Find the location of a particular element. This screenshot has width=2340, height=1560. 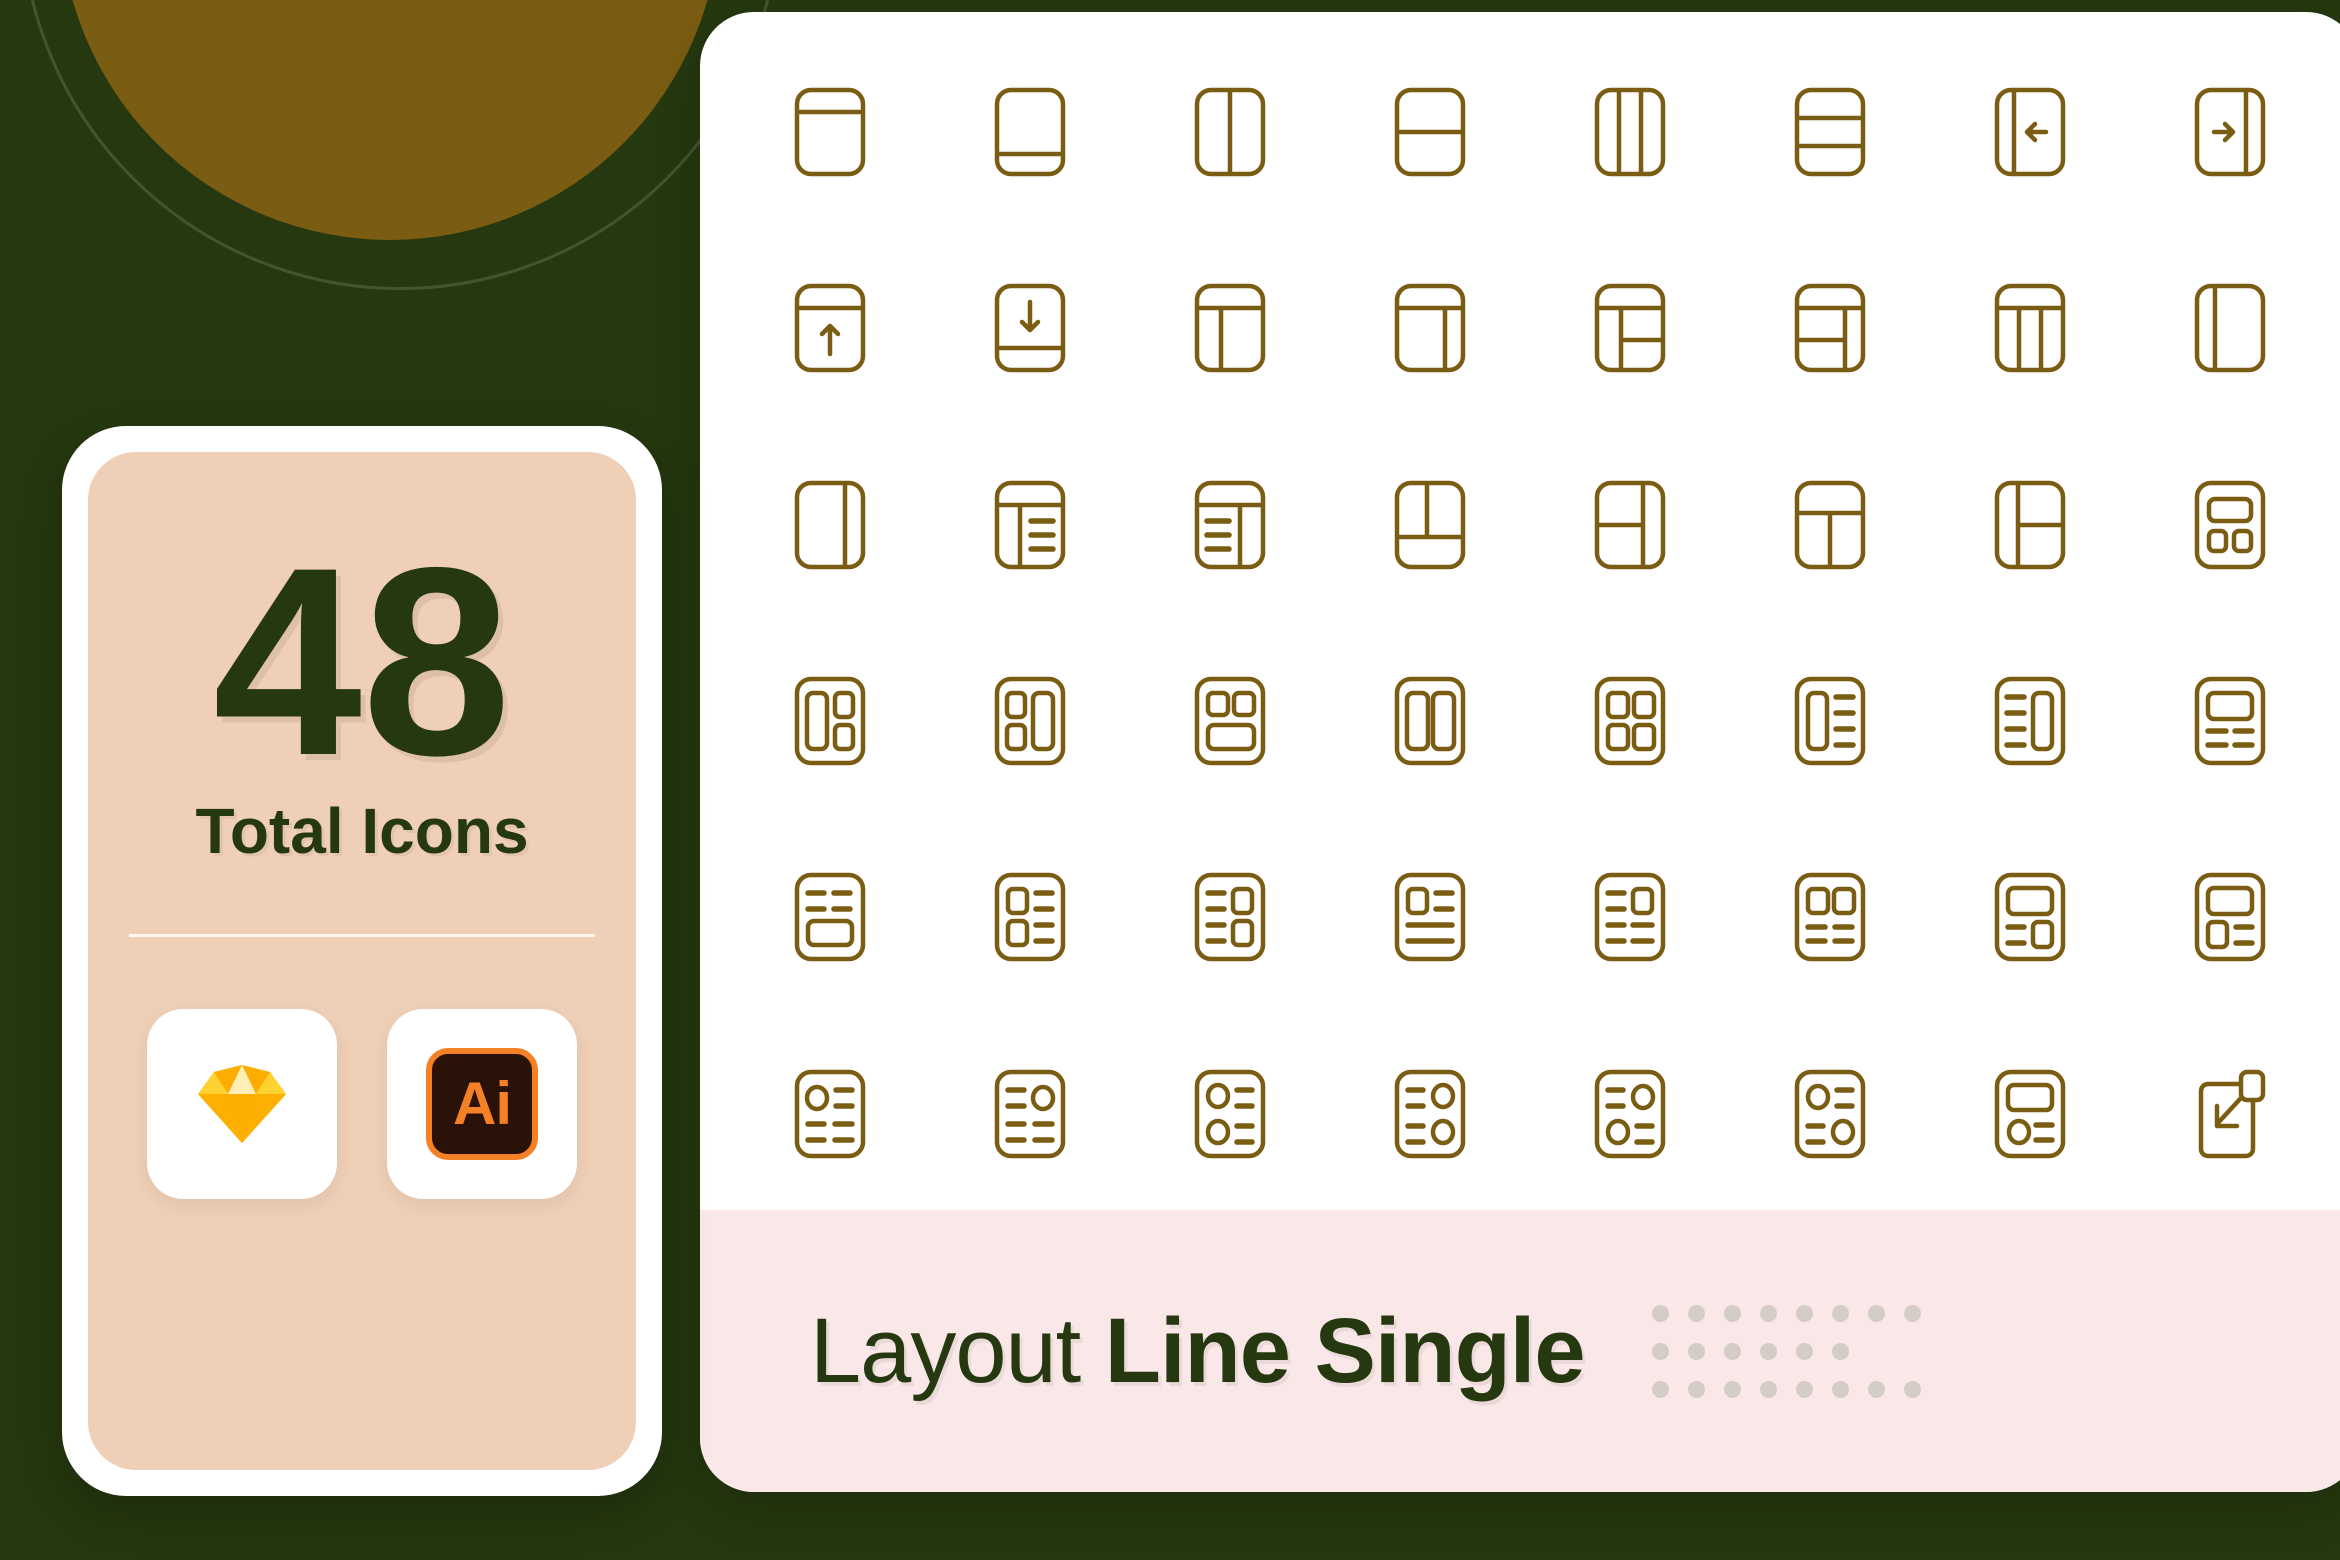

layout-card-avatar-lines-icon is located at coordinates (2030, 1114).